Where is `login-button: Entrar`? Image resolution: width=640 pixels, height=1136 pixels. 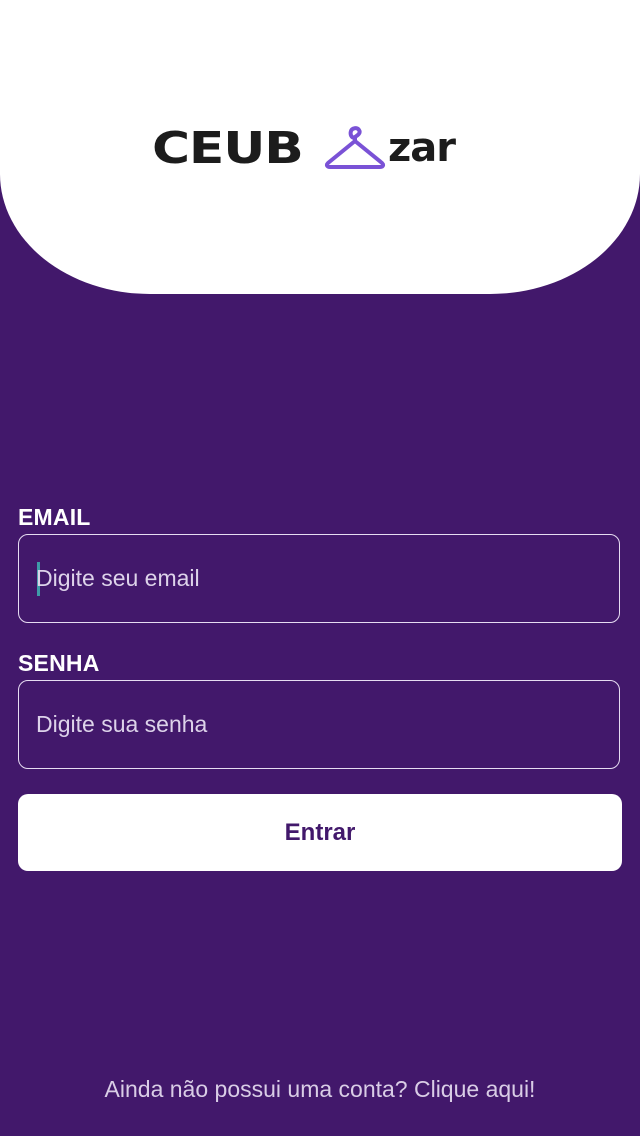
login-button: Entrar is located at coordinates (320, 832).